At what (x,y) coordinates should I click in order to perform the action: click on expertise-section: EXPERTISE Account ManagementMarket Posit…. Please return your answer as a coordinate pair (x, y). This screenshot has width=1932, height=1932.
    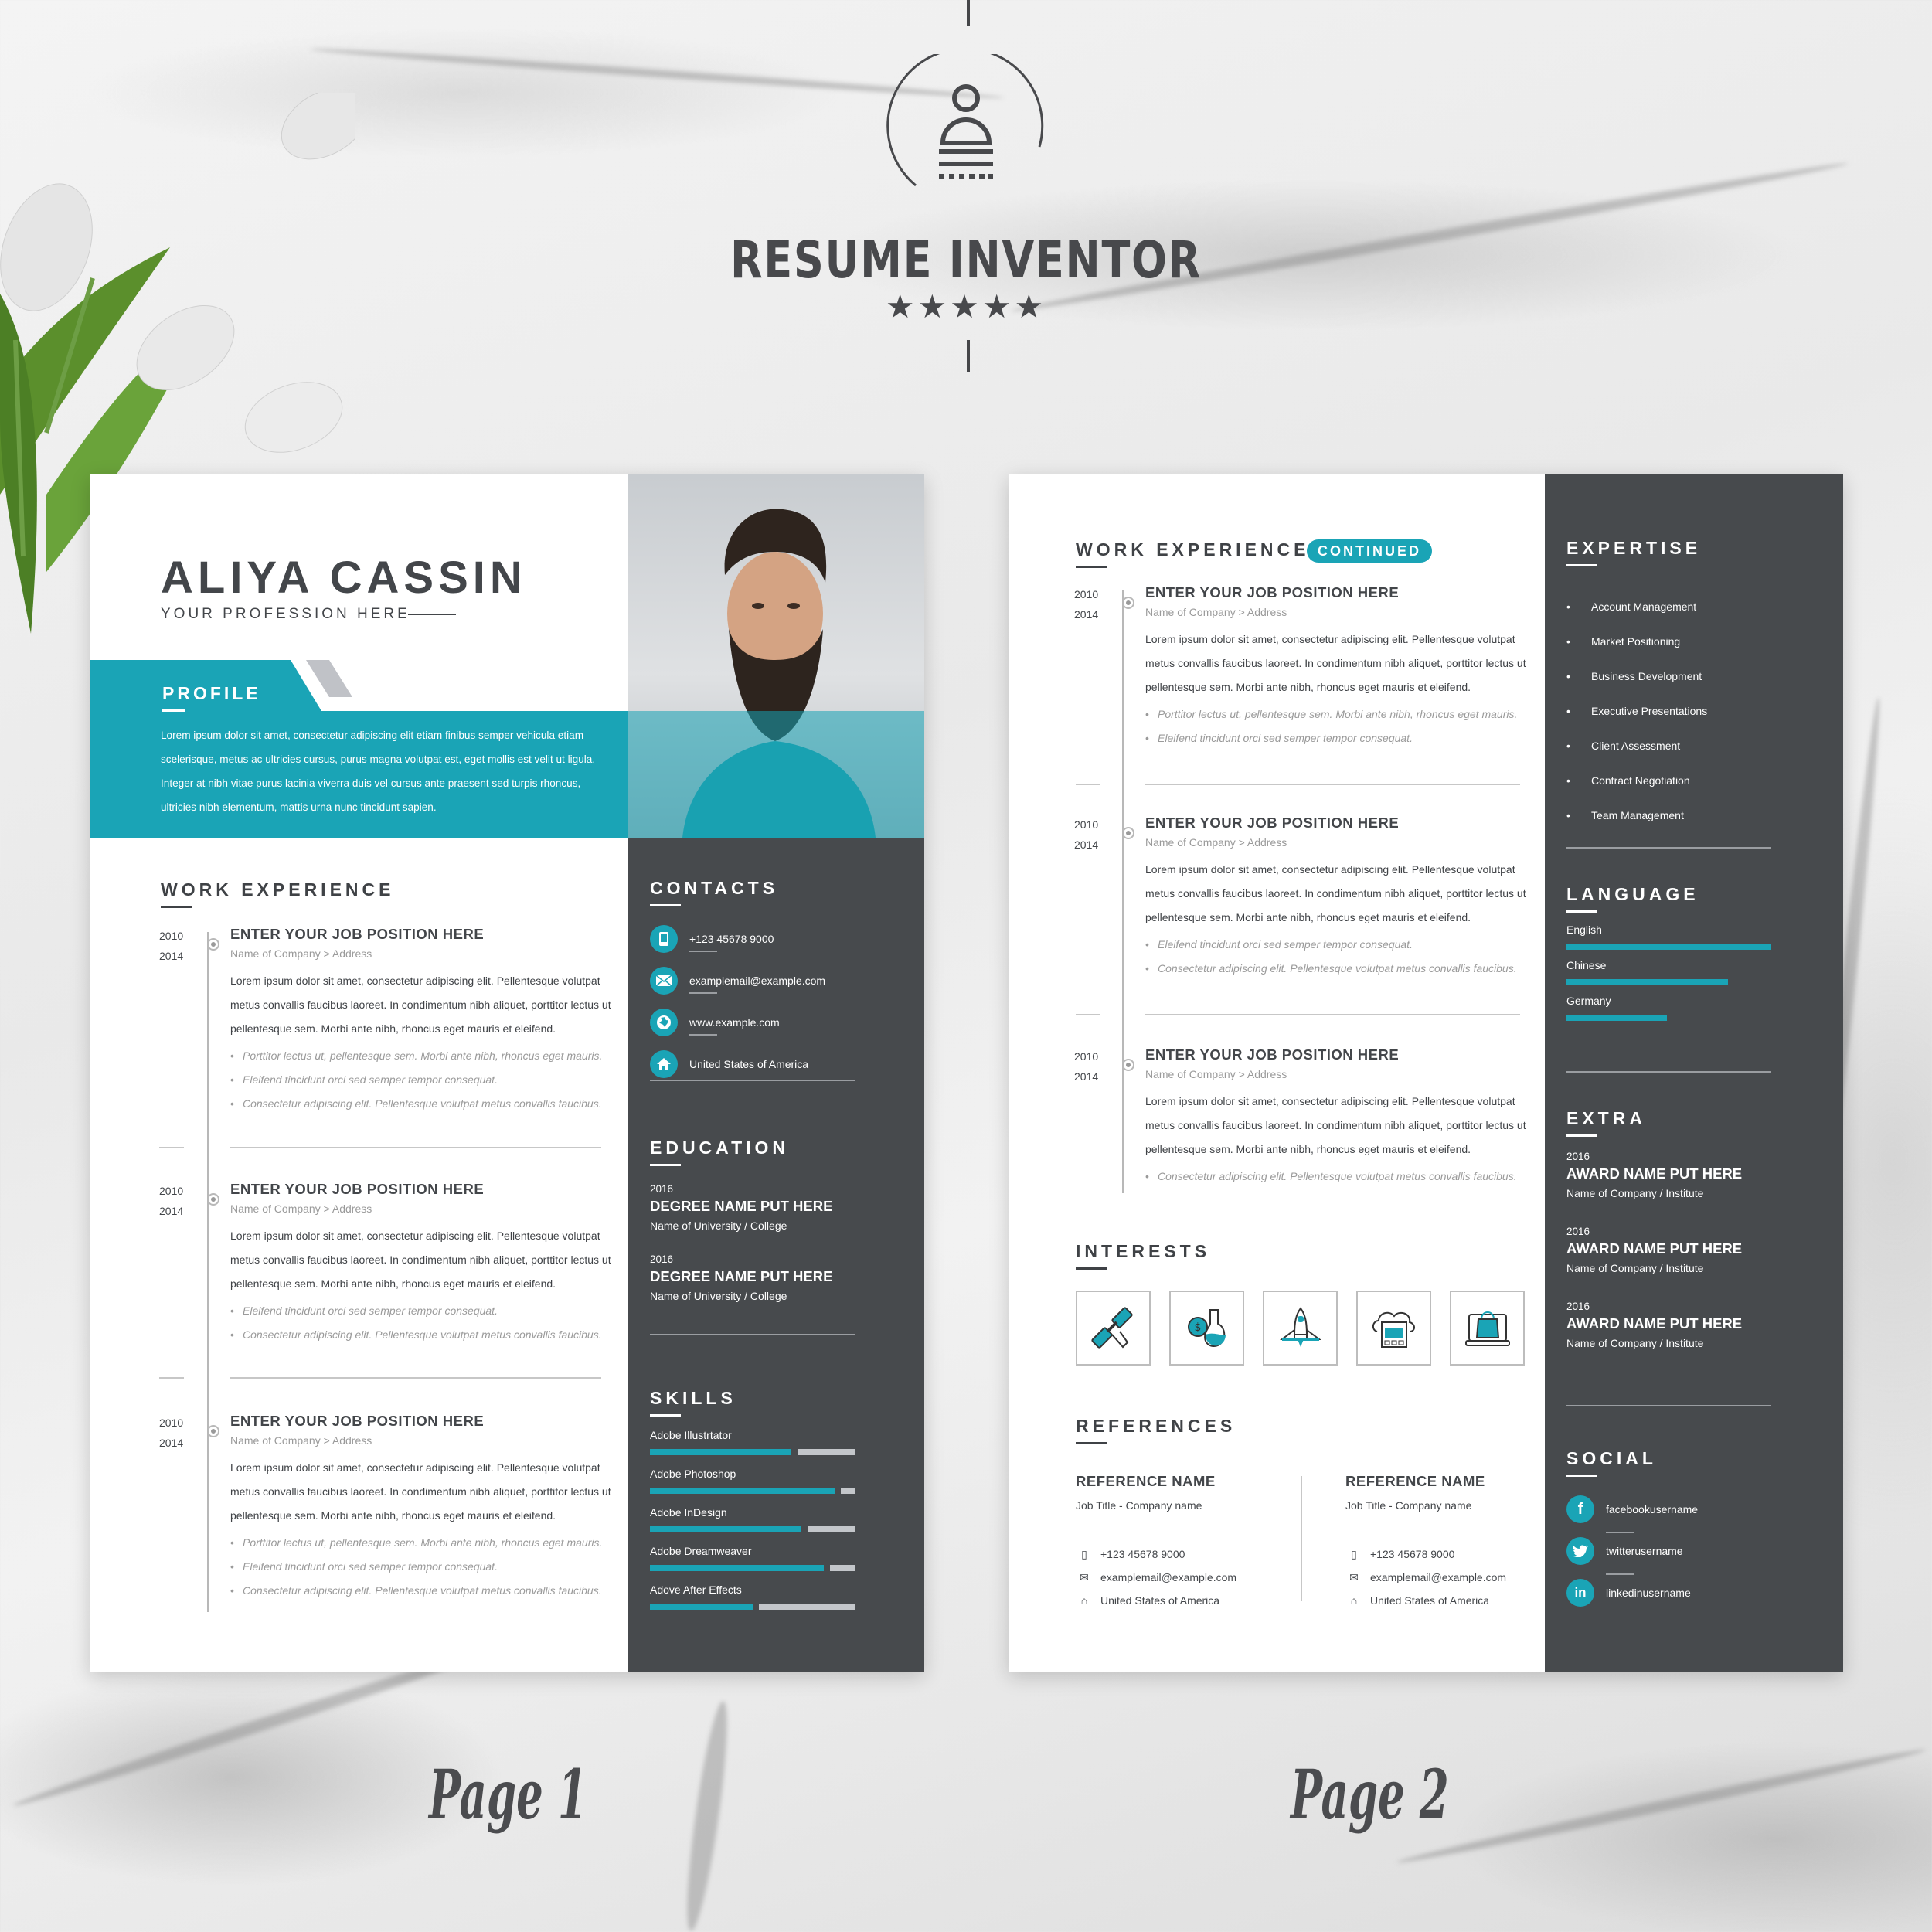
    Looking at the image, I should click on (1669, 685).